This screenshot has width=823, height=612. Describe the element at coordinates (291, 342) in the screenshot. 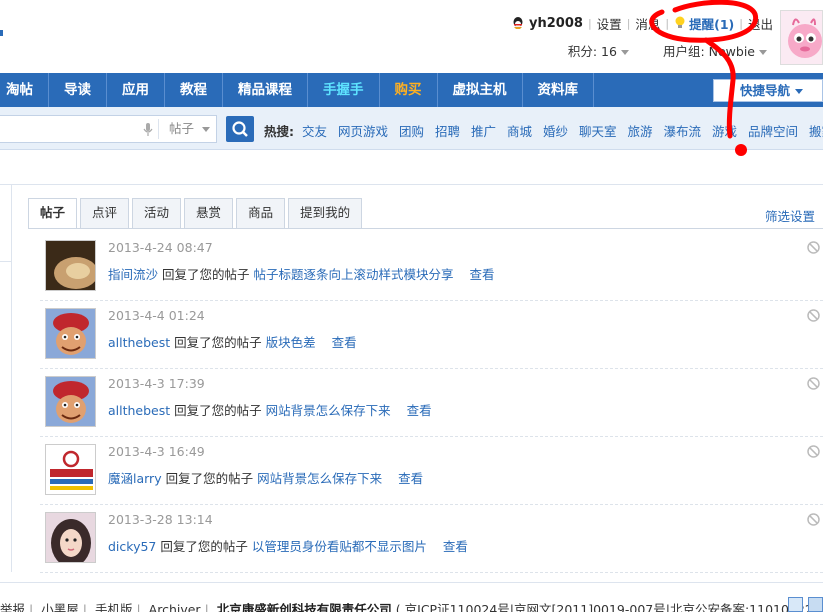

I see `notice-thread-link: 版块色差` at that location.